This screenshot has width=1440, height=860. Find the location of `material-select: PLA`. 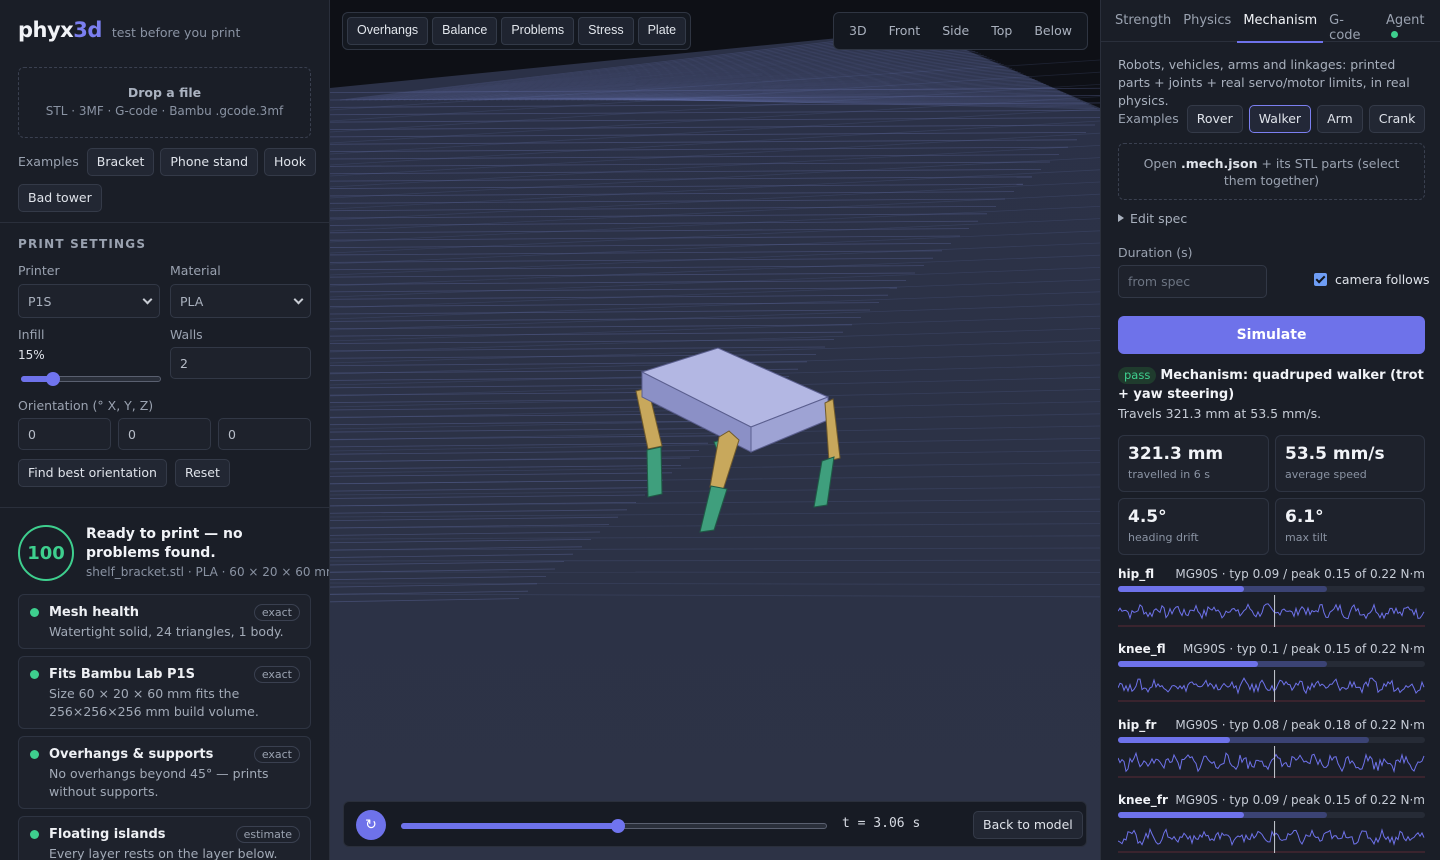

material-select: PLA is located at coordinates (240, 301).